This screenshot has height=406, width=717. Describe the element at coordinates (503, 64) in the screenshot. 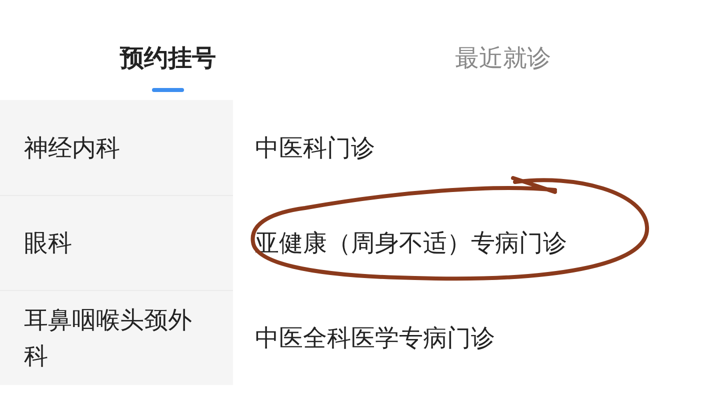

I see `tab: 最近就诊` at that location.